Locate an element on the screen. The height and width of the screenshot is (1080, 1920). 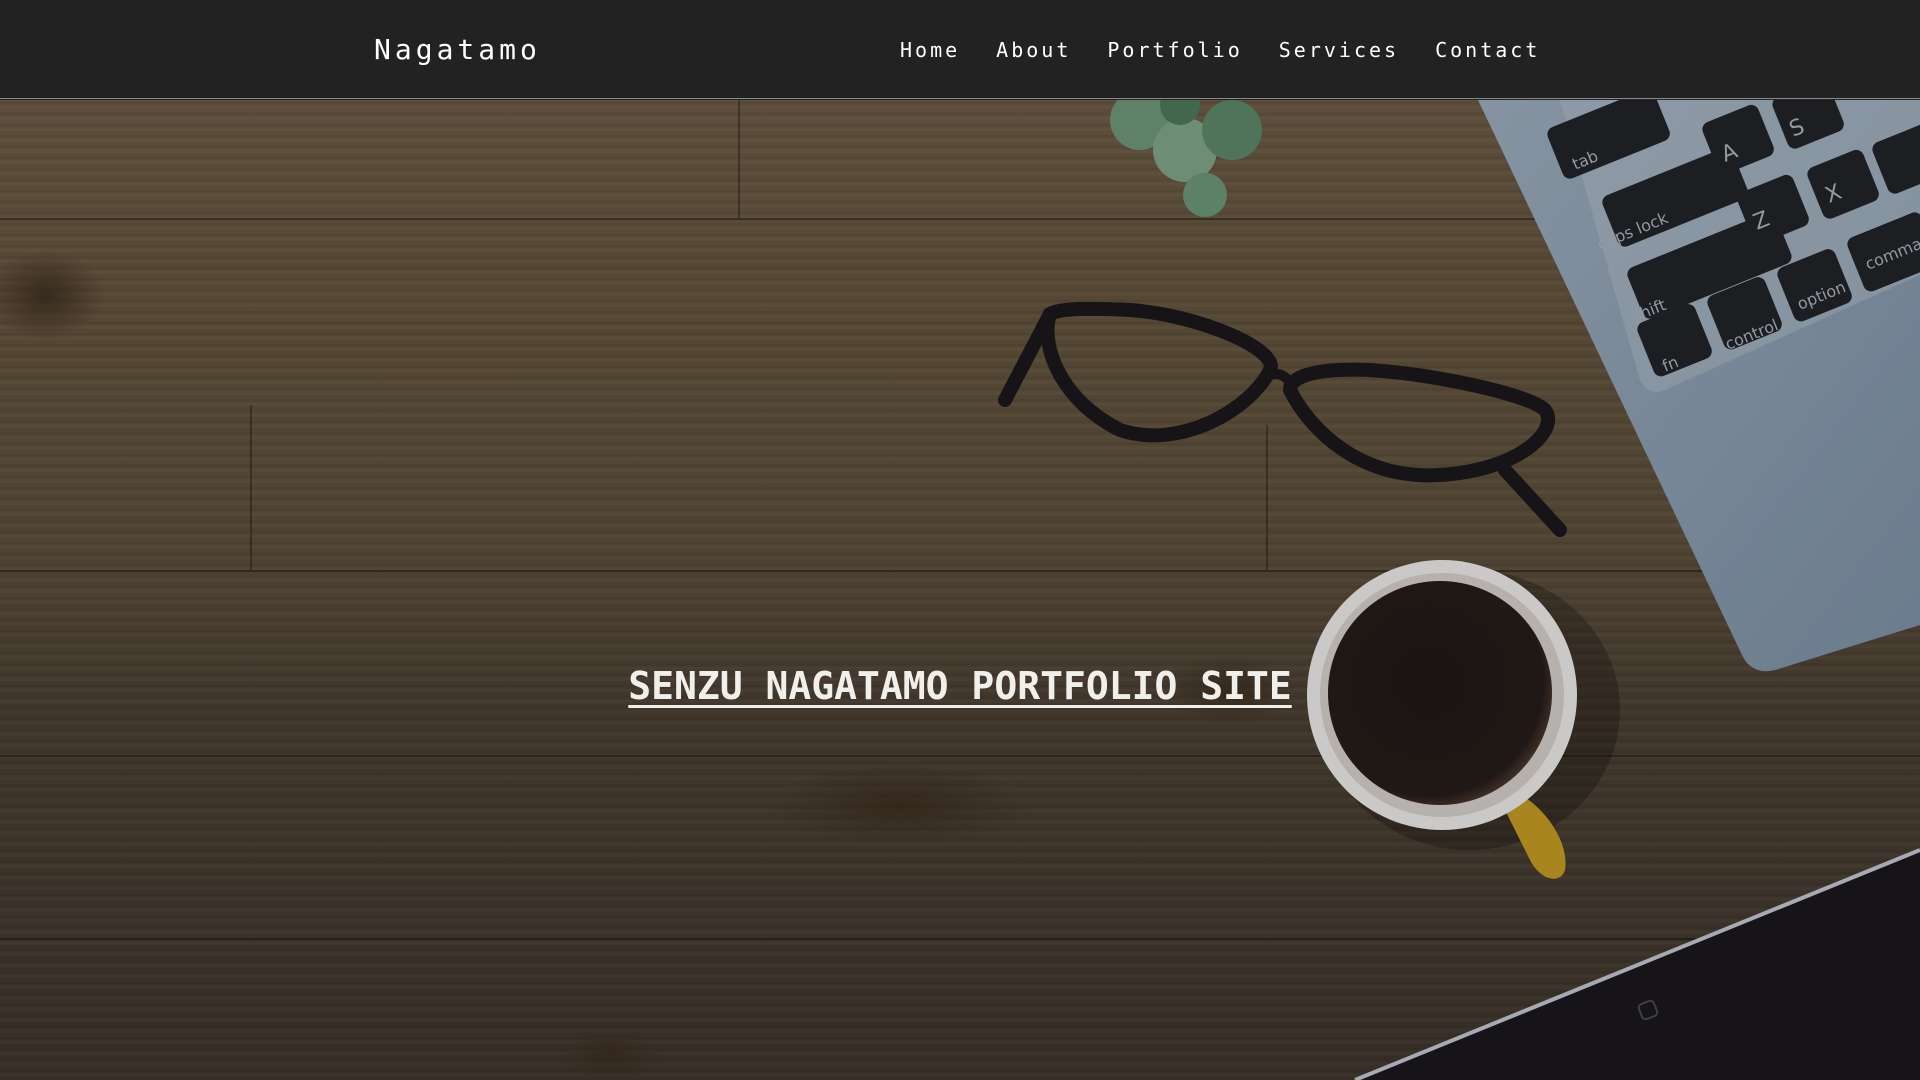
nav-link-services: Services is located at coordinates (1339, 50).